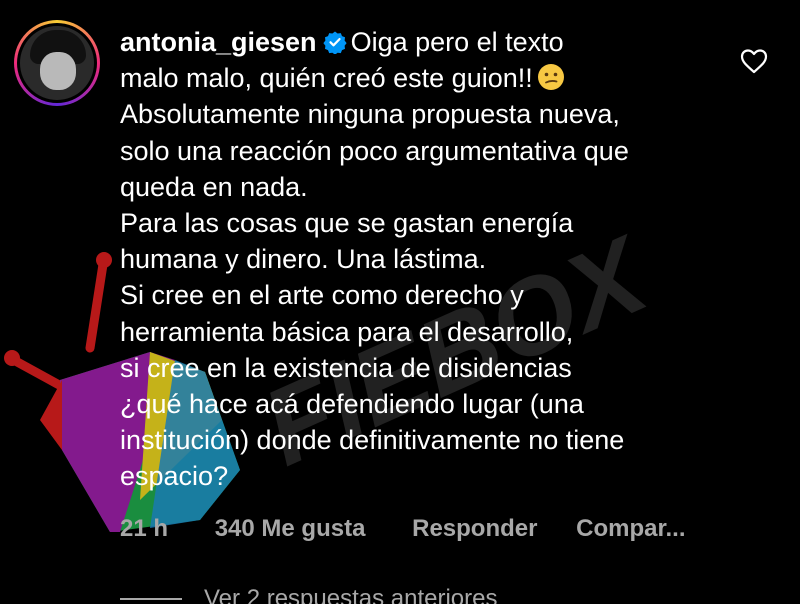 Image resolution: width=800 pixels, height=604 pixels. I want to click on view-replies-button: Ver 2 respuestas anteriores, so click(309, 594).